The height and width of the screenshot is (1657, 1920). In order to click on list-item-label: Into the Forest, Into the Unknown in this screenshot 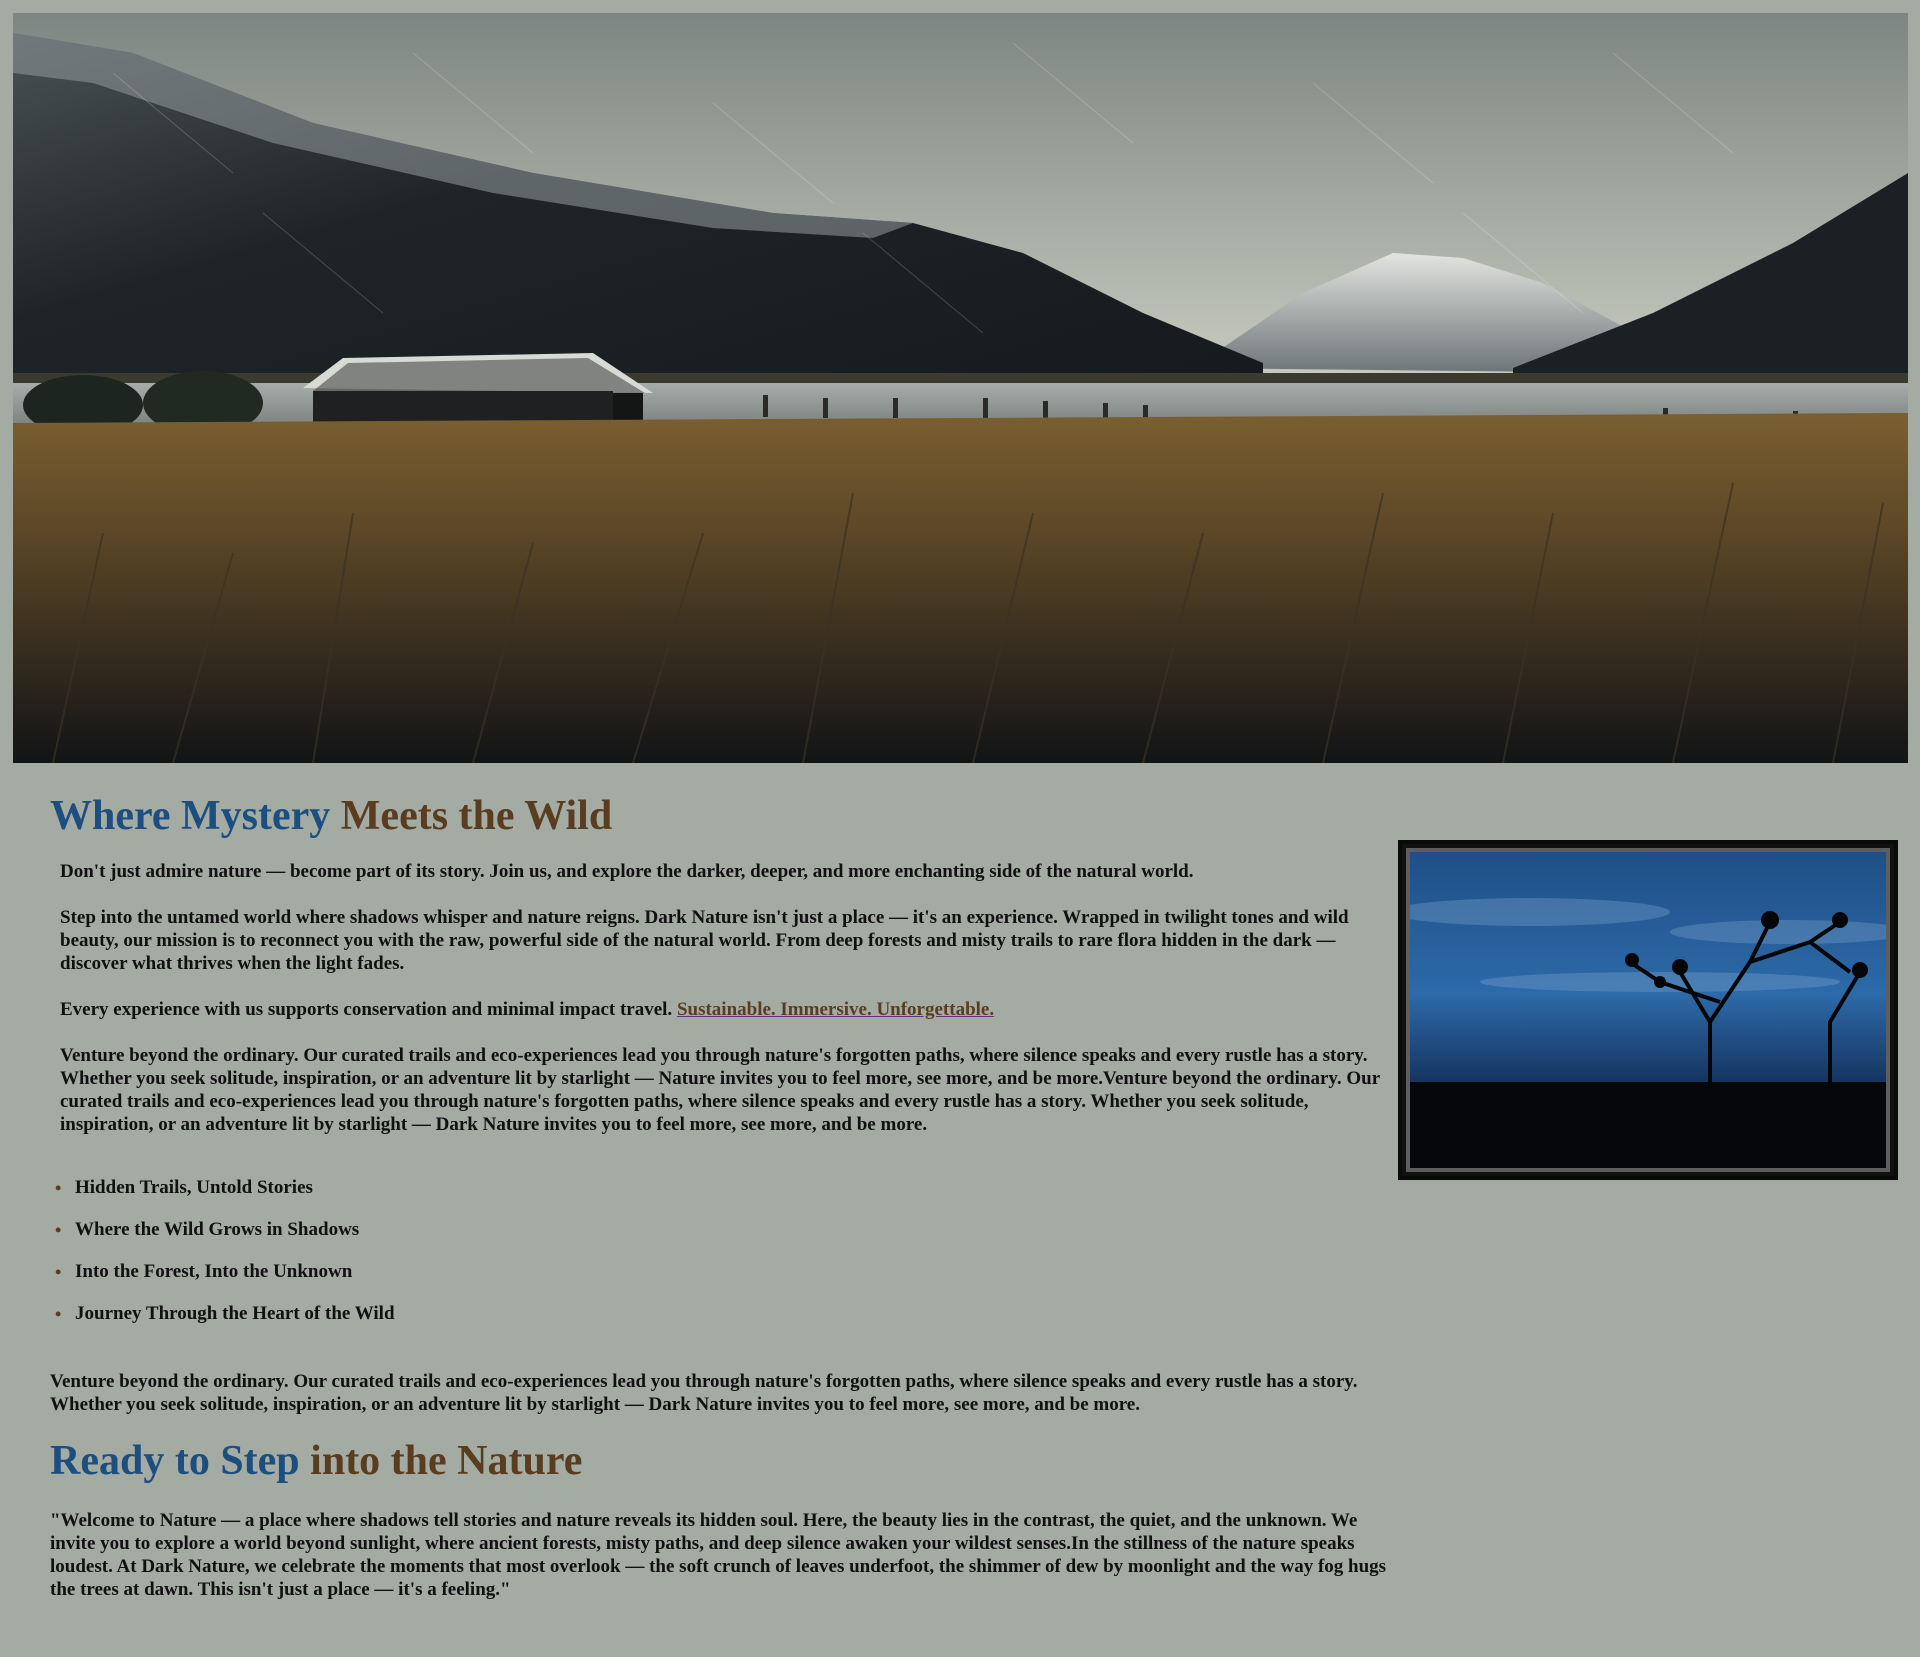, I will do `click(214, 1271)`.